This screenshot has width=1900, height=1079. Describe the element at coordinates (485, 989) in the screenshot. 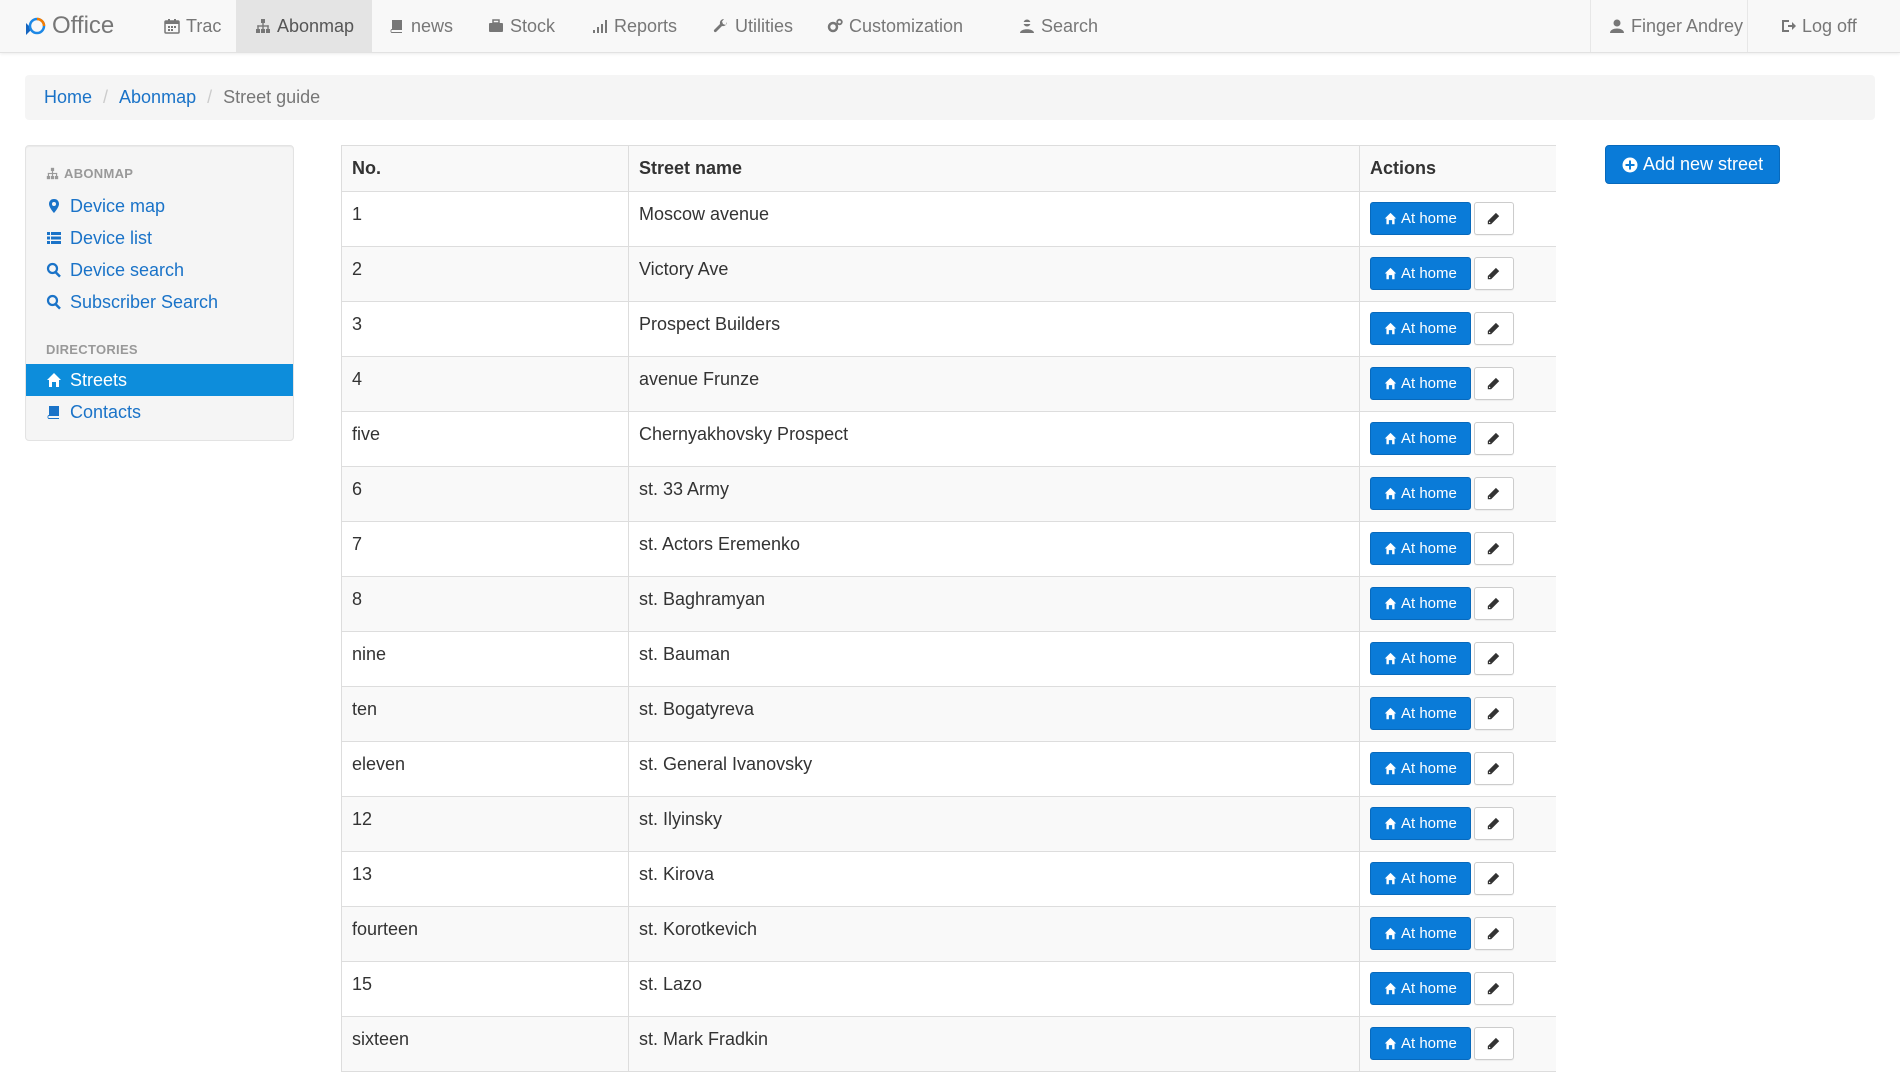

I see `cell-no: 15` at that location.